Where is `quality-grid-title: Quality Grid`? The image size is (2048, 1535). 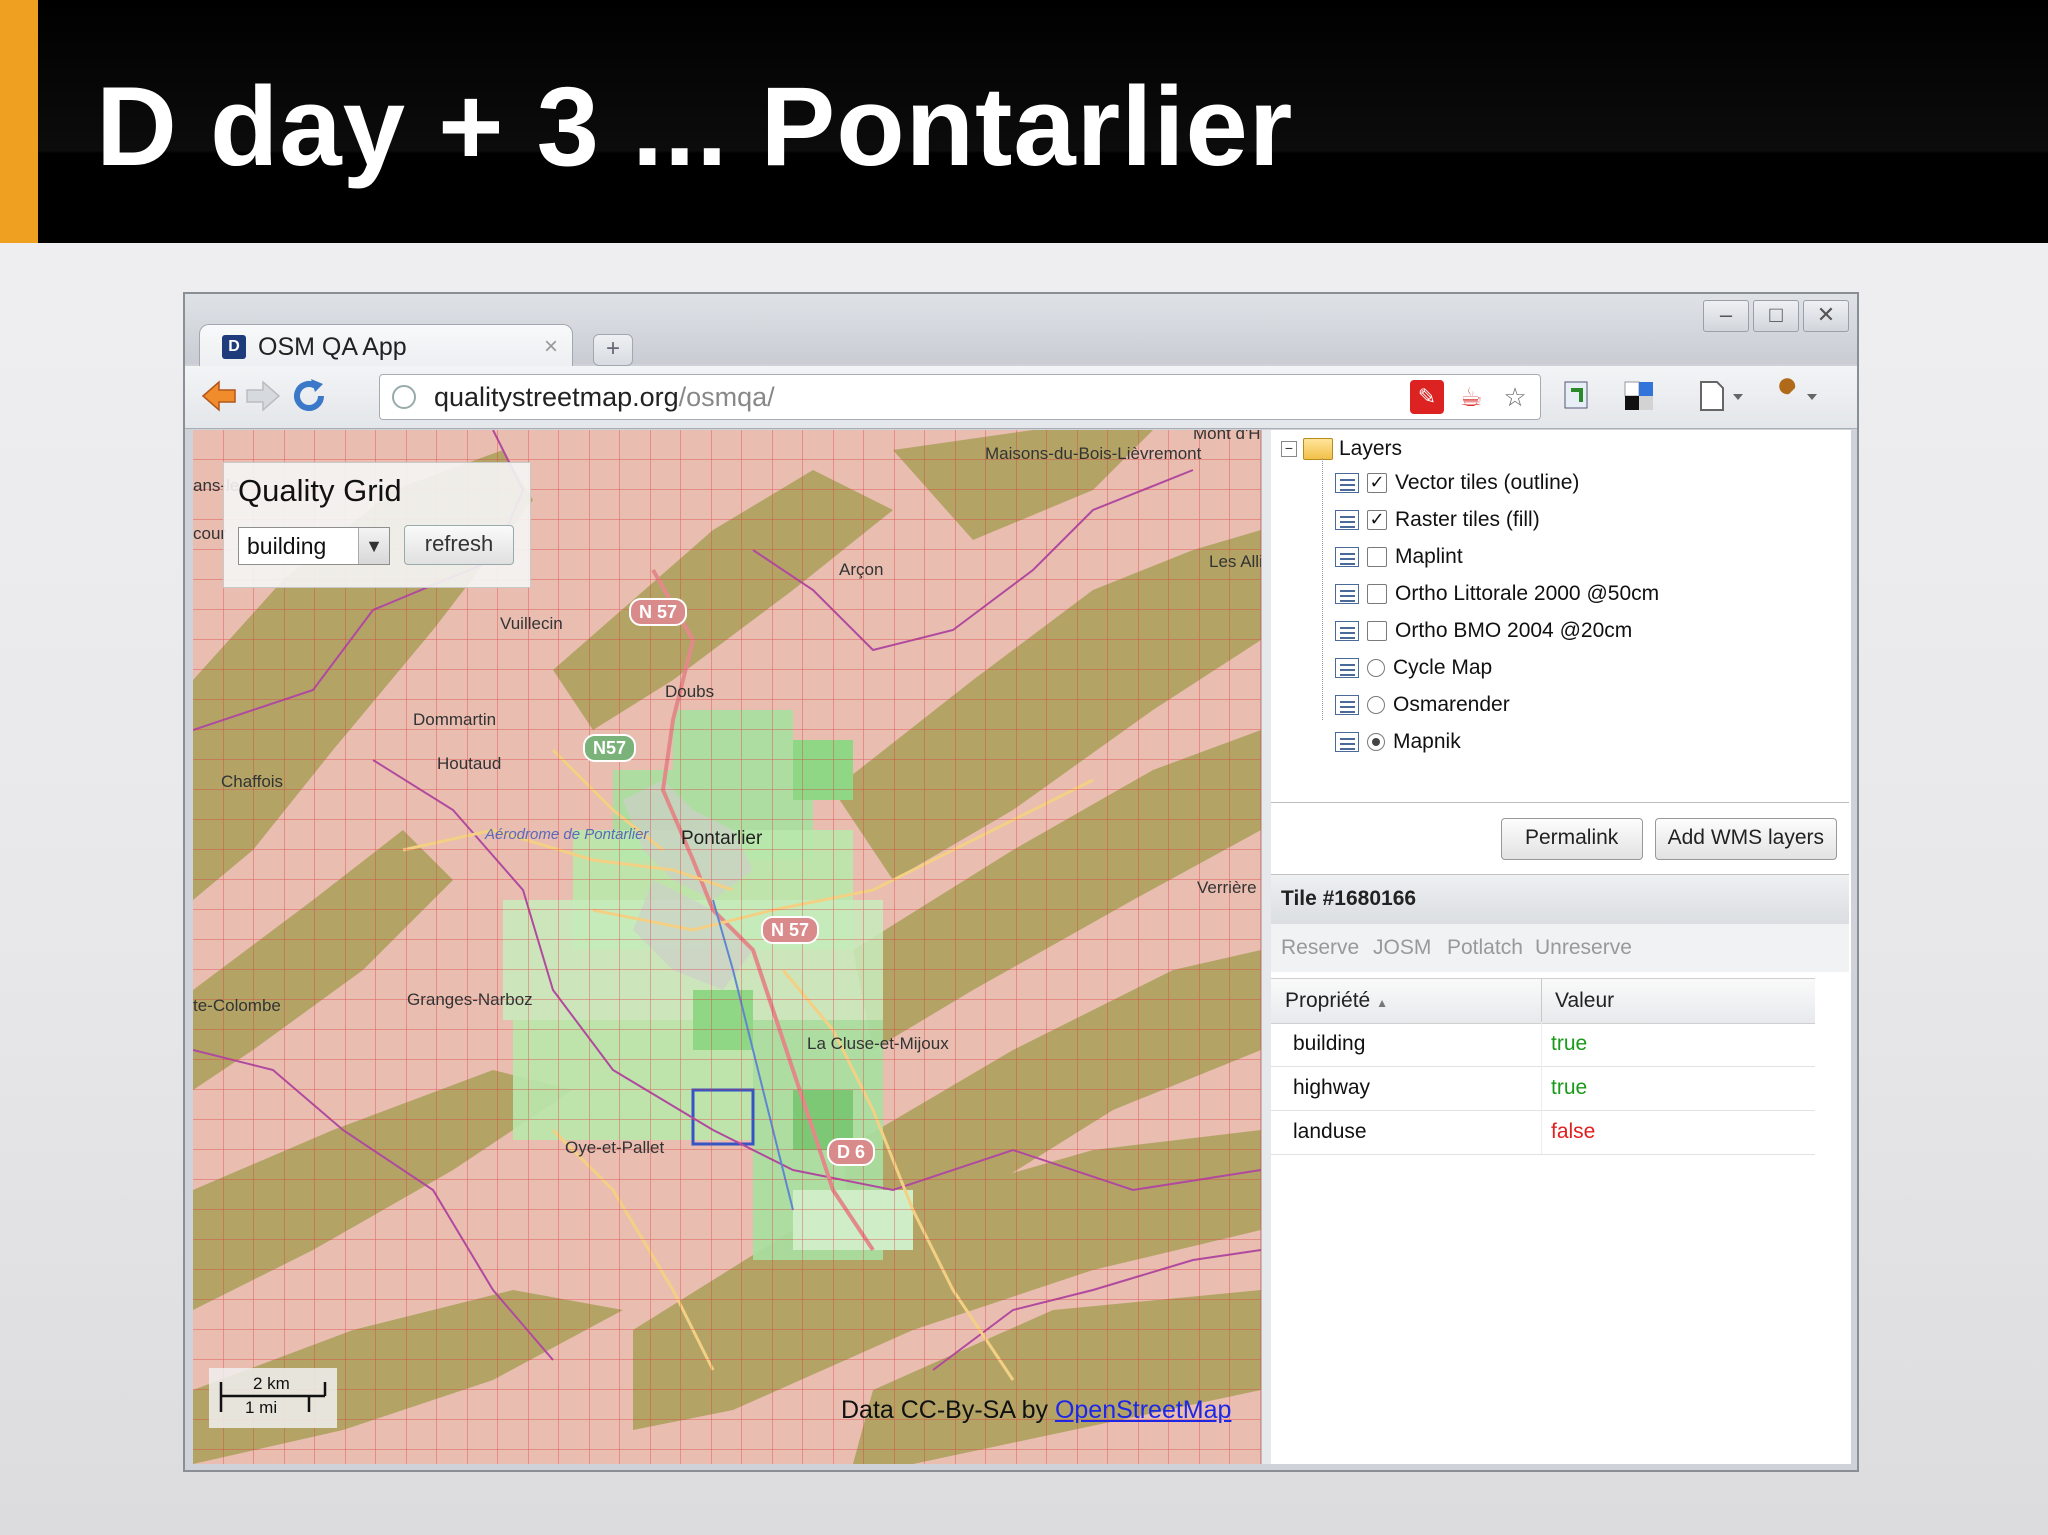 quality-grid-title: Quality Grid is located at coordinates (320, 490).